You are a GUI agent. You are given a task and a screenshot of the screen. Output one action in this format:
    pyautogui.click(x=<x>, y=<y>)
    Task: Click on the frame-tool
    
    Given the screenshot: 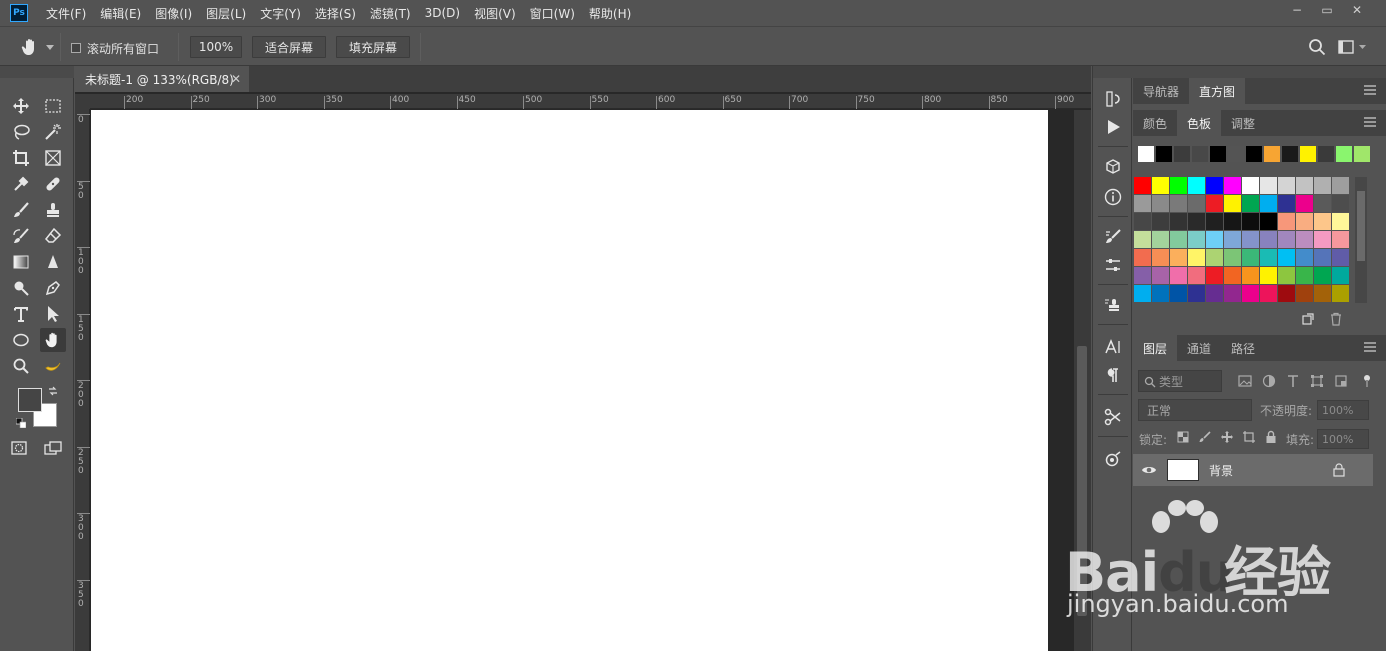 What is the action you would take?
    pyautogui.click(x=53, y=158)
    